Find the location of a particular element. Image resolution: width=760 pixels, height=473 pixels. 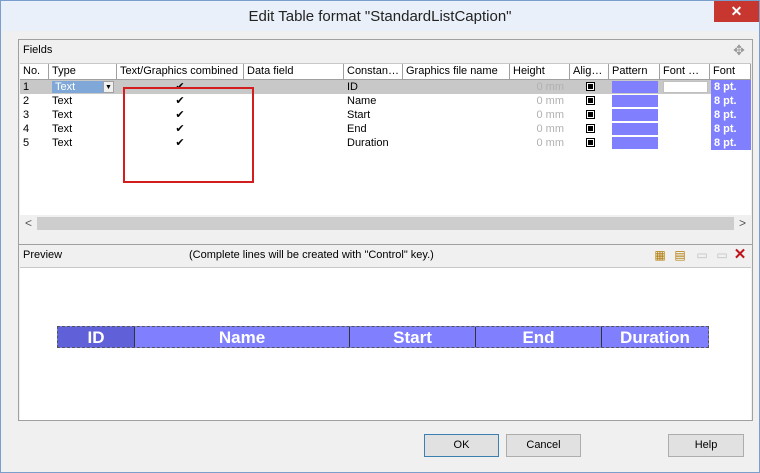

preview-label: Preview is located at coordinates (43, 255).